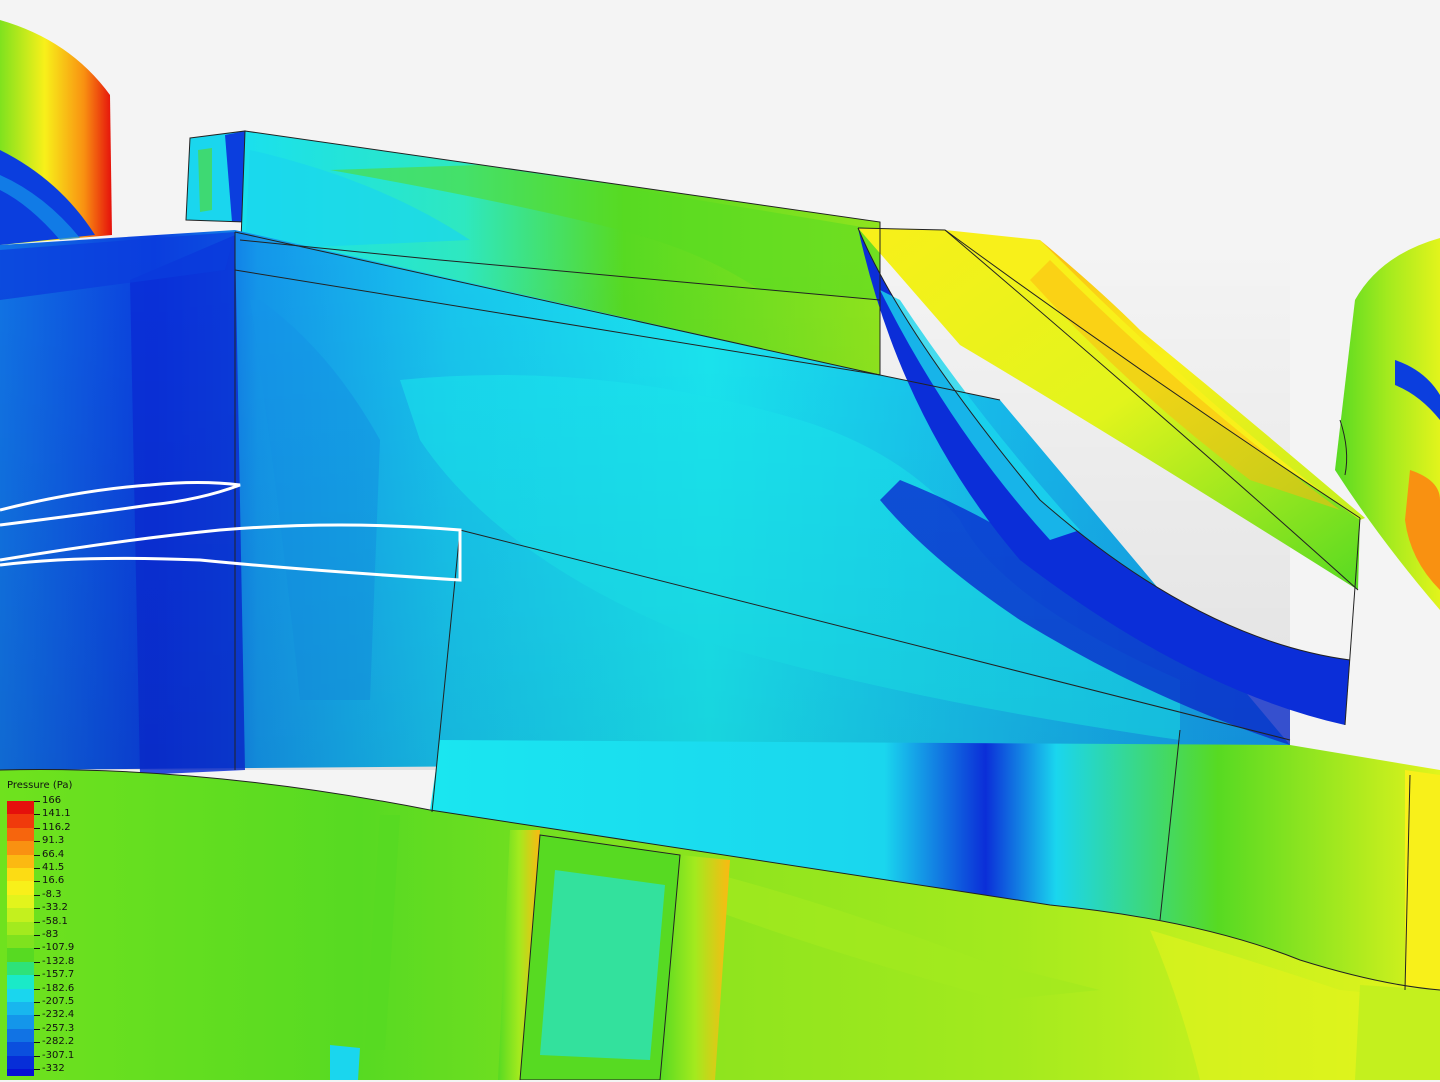  I want to click on legend-label: -107.9, so click(58, 948).